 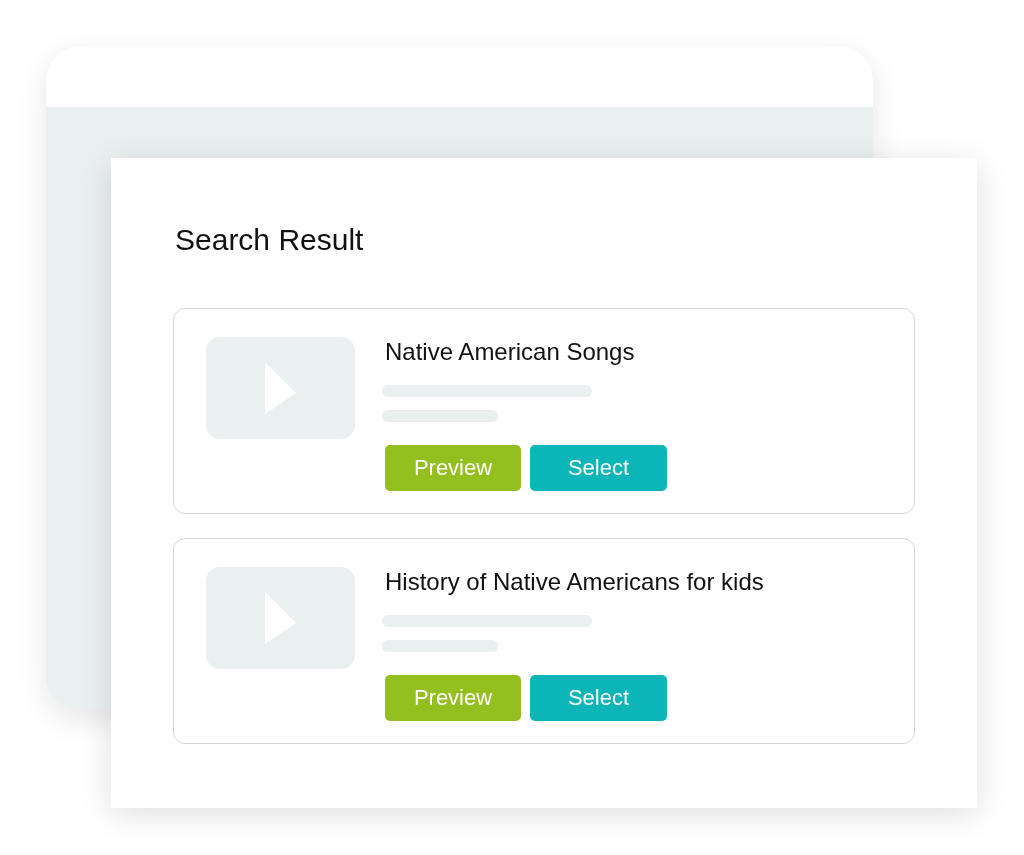 I want to click on panel-title: Search Result, so click(x=270, y=240).